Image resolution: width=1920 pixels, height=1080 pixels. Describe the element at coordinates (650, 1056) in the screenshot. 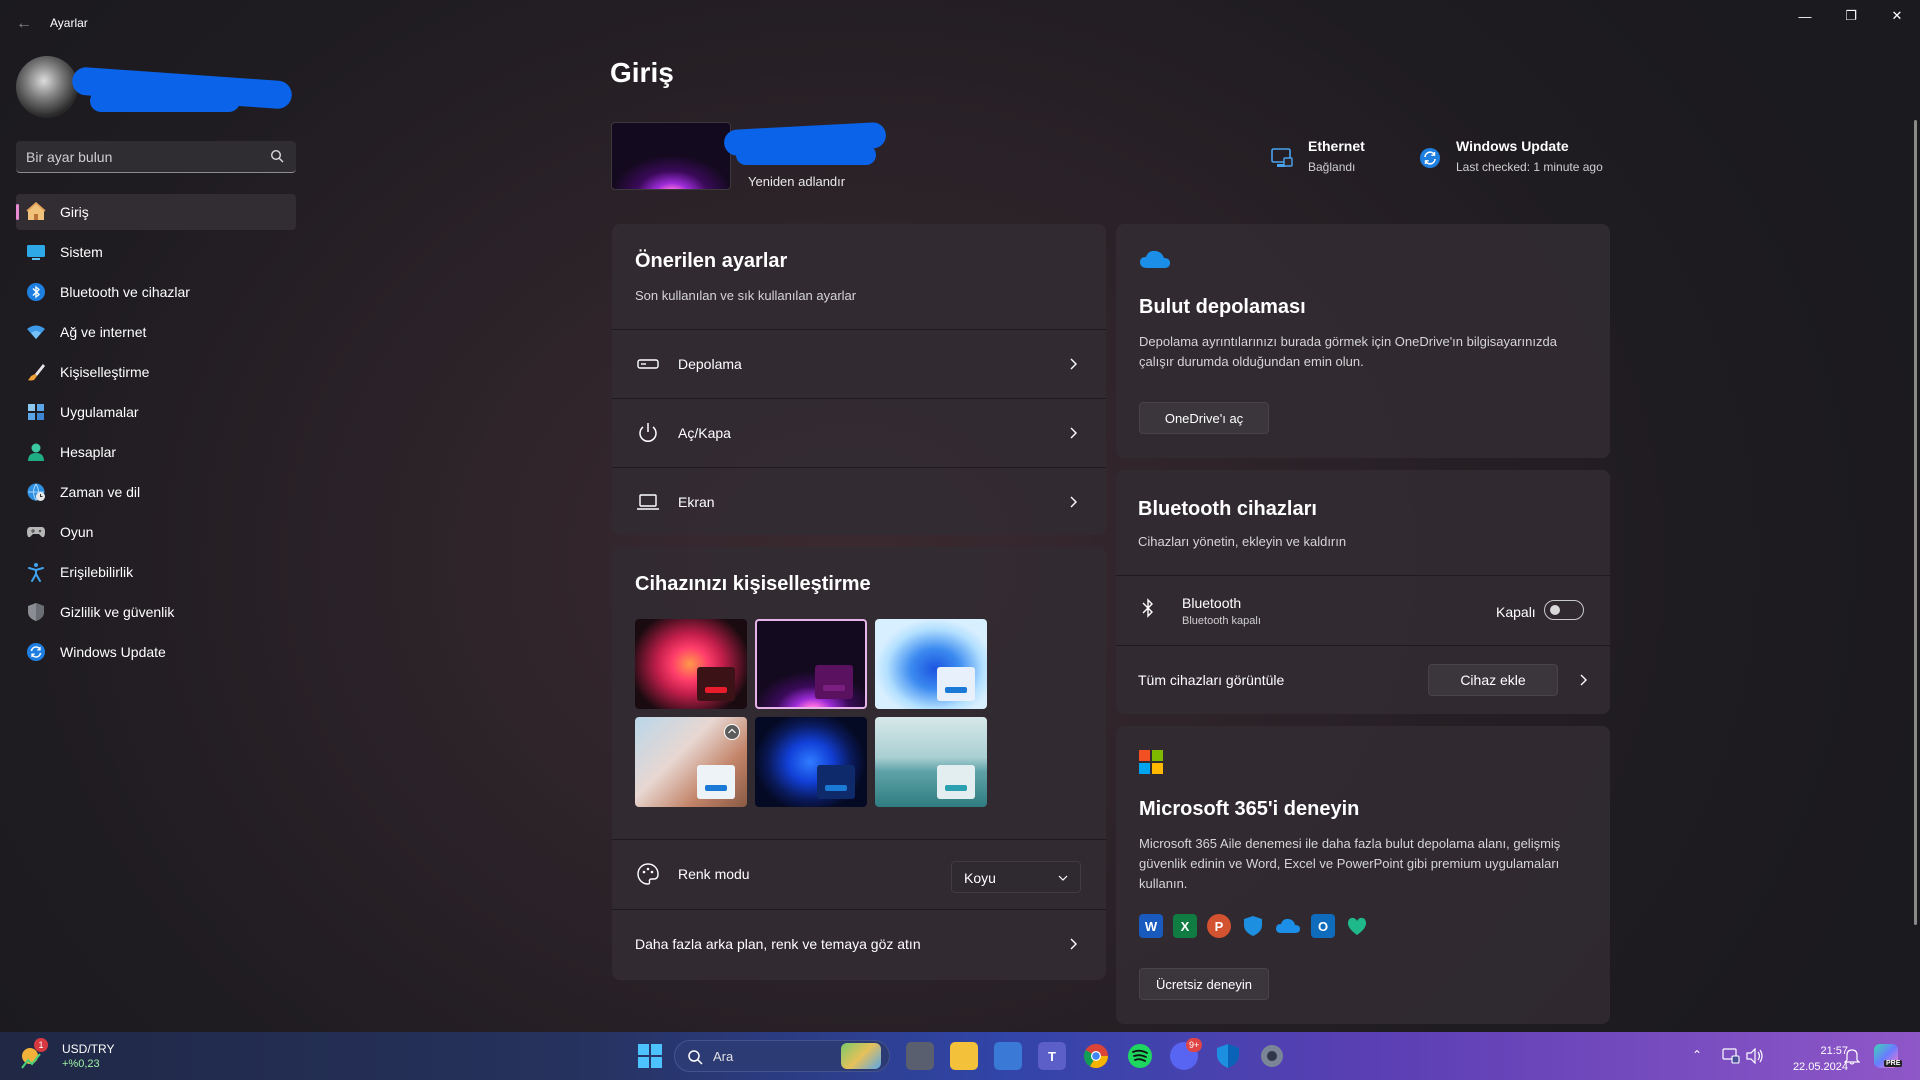

I see `start-button-icon` at that location.